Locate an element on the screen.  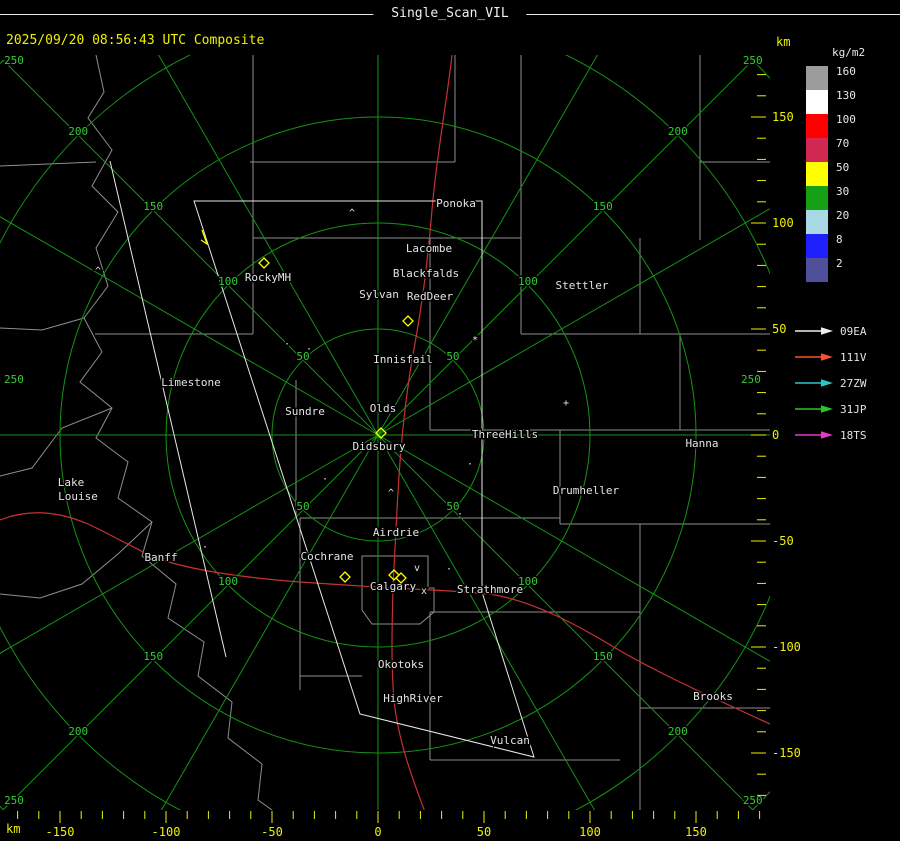
range-label: 50 is located at coordinates (302, 506).